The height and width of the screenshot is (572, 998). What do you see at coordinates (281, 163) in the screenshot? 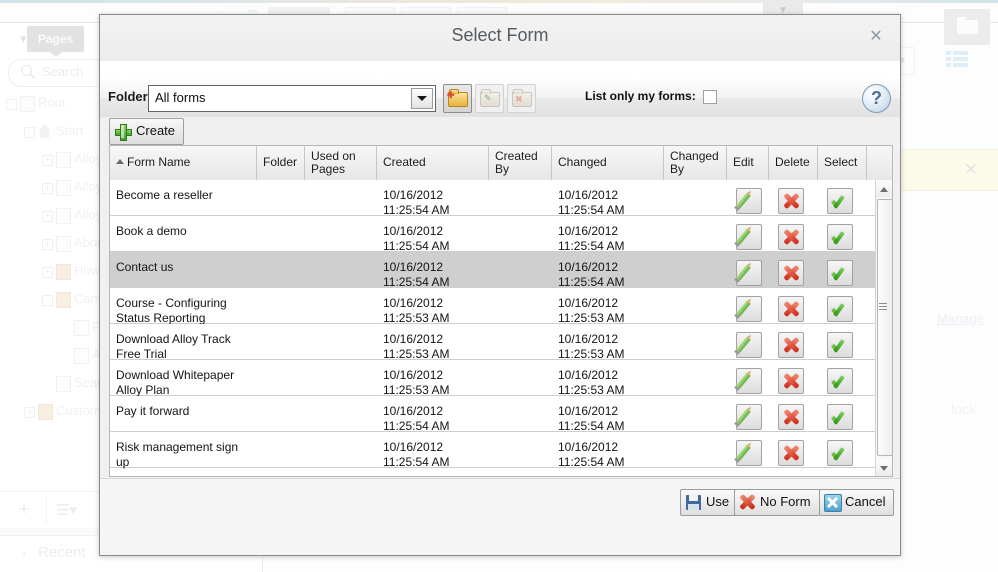
I see `grid-header-cell: Folder` at bounding box center [281, 163].